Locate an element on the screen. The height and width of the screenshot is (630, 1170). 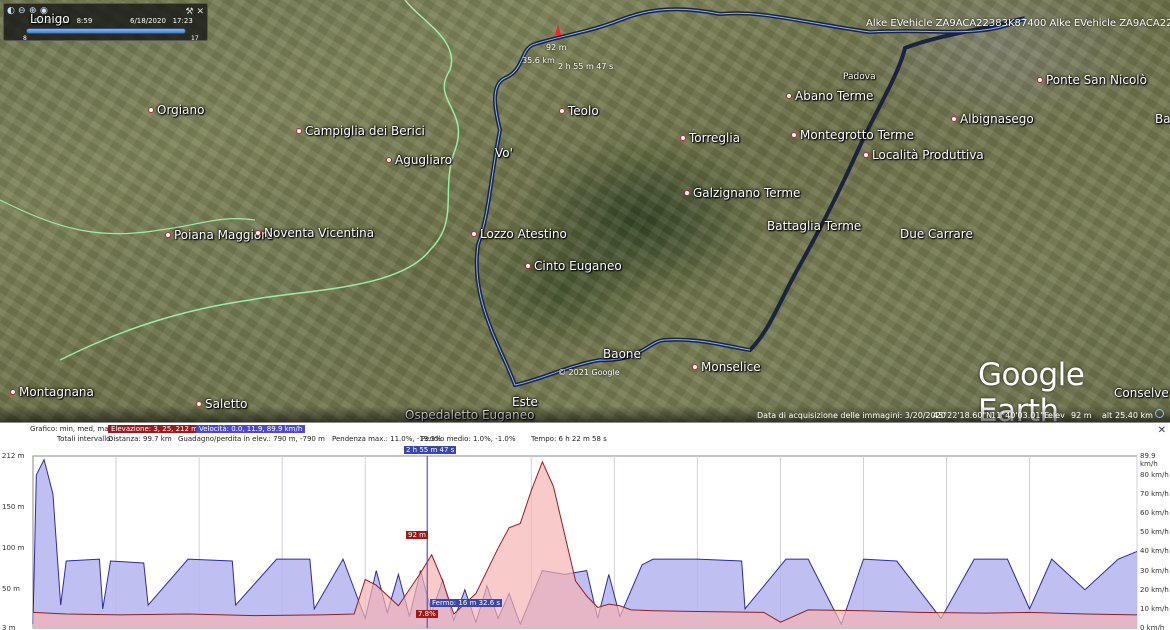
place-name: Località Produttiva is located at coordinates (928, 155).